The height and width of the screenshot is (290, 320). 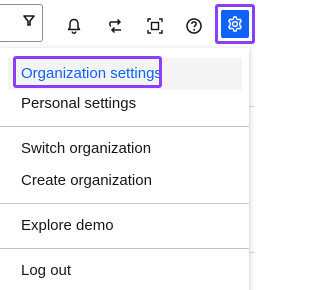 I want to click on menu-item-create-organization: Create organization, so click(x=124, y=181).